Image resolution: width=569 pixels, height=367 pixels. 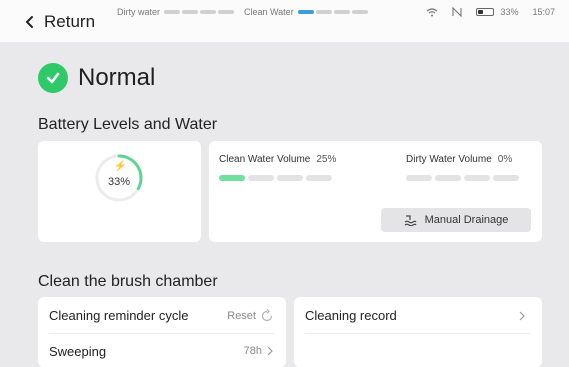 I want to click on reset-icon, so click(x=267, y=315).